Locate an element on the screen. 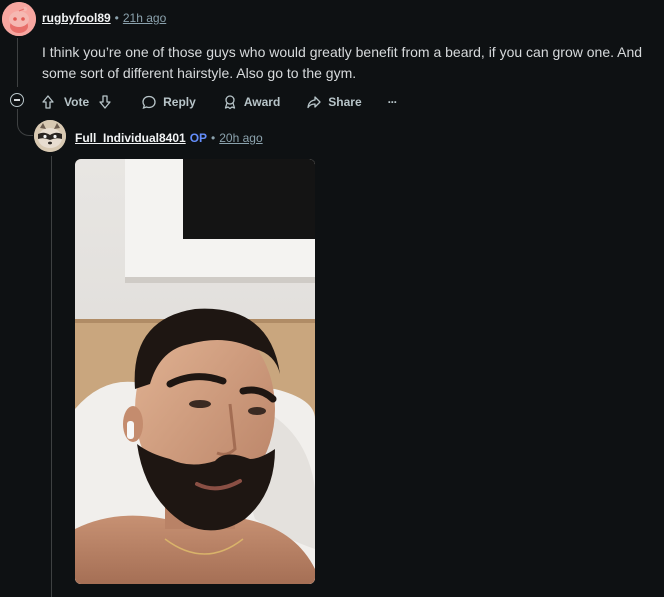  comment-username: rugbyfool89 is located at coordinates (76, 18).